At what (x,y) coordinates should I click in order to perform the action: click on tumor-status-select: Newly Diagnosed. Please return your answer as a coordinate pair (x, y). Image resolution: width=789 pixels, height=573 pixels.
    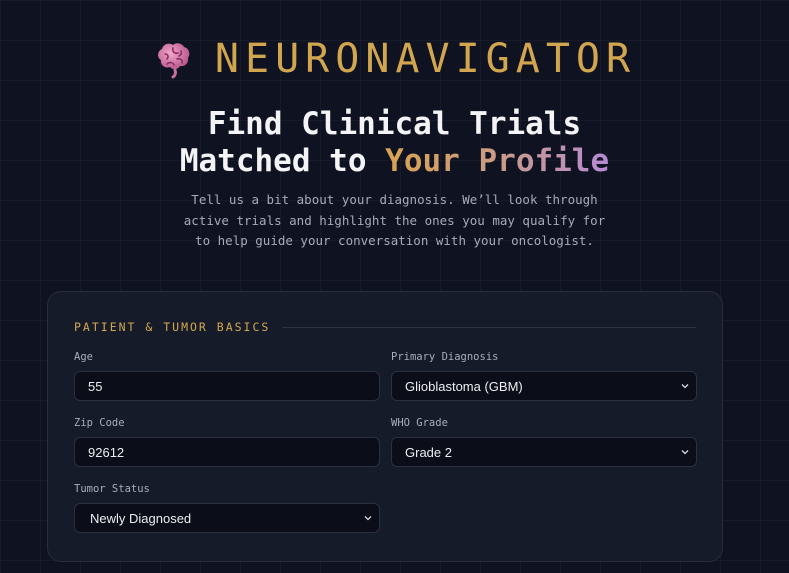
    Looking at the image, I should click on (227, 518).